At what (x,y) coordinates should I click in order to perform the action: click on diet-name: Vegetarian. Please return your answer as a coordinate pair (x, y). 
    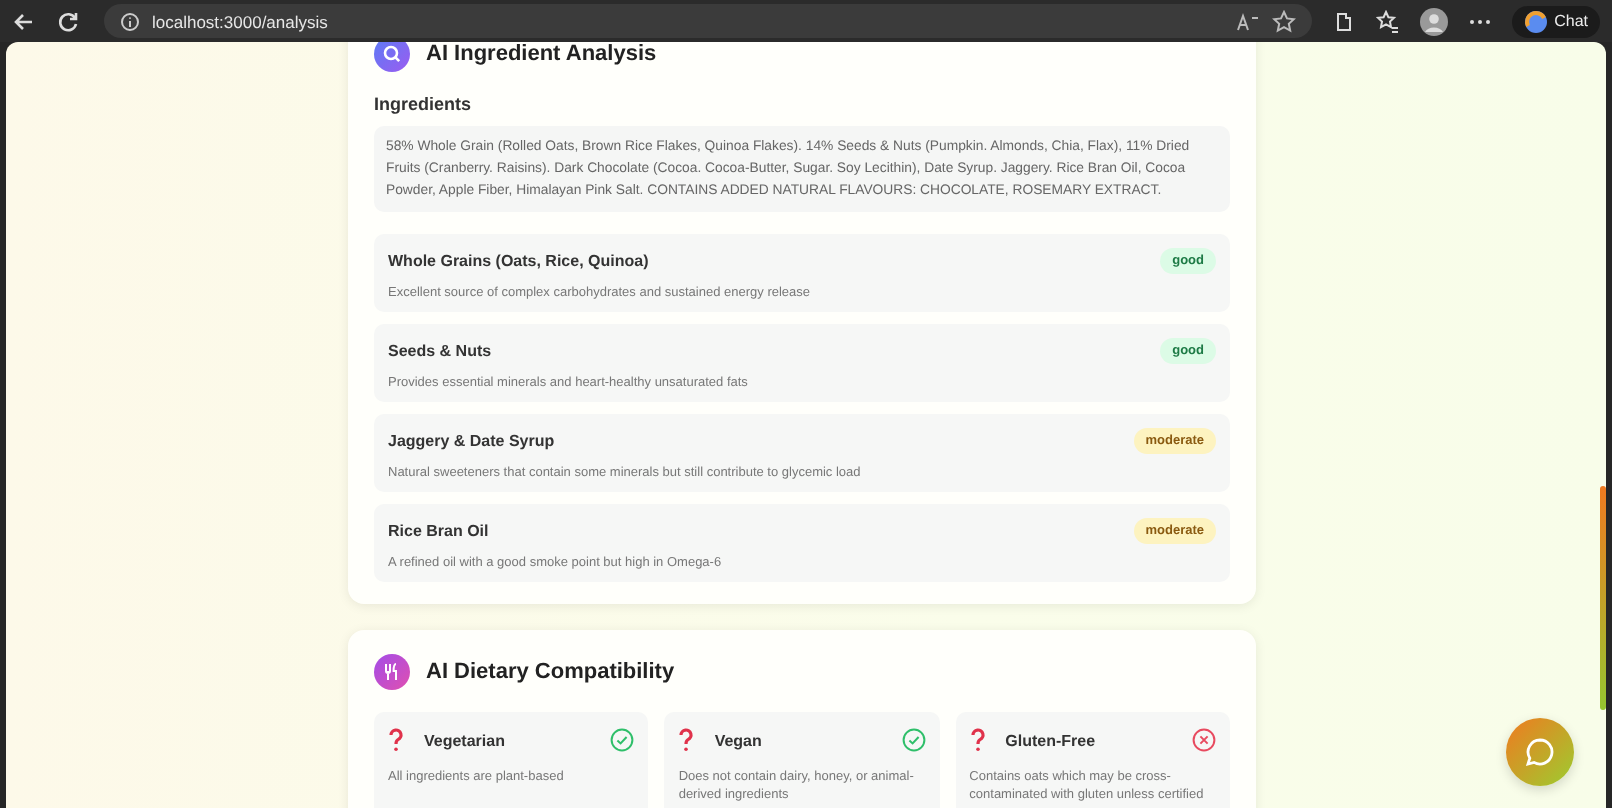
    Looking at the image, I should click on (465, 740).